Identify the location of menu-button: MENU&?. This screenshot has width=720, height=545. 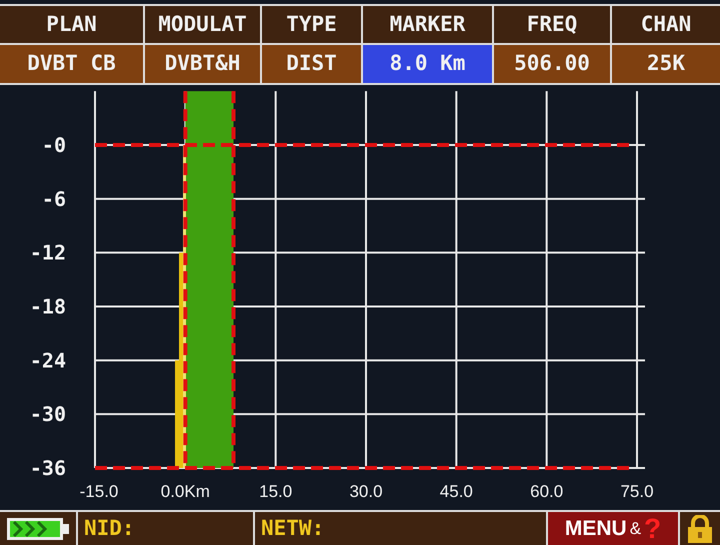
(613, 528).